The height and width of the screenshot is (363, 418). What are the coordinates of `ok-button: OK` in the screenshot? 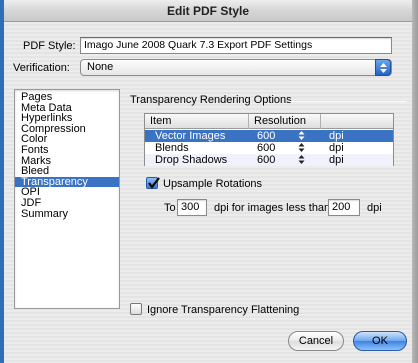 It's located at (380, 341).